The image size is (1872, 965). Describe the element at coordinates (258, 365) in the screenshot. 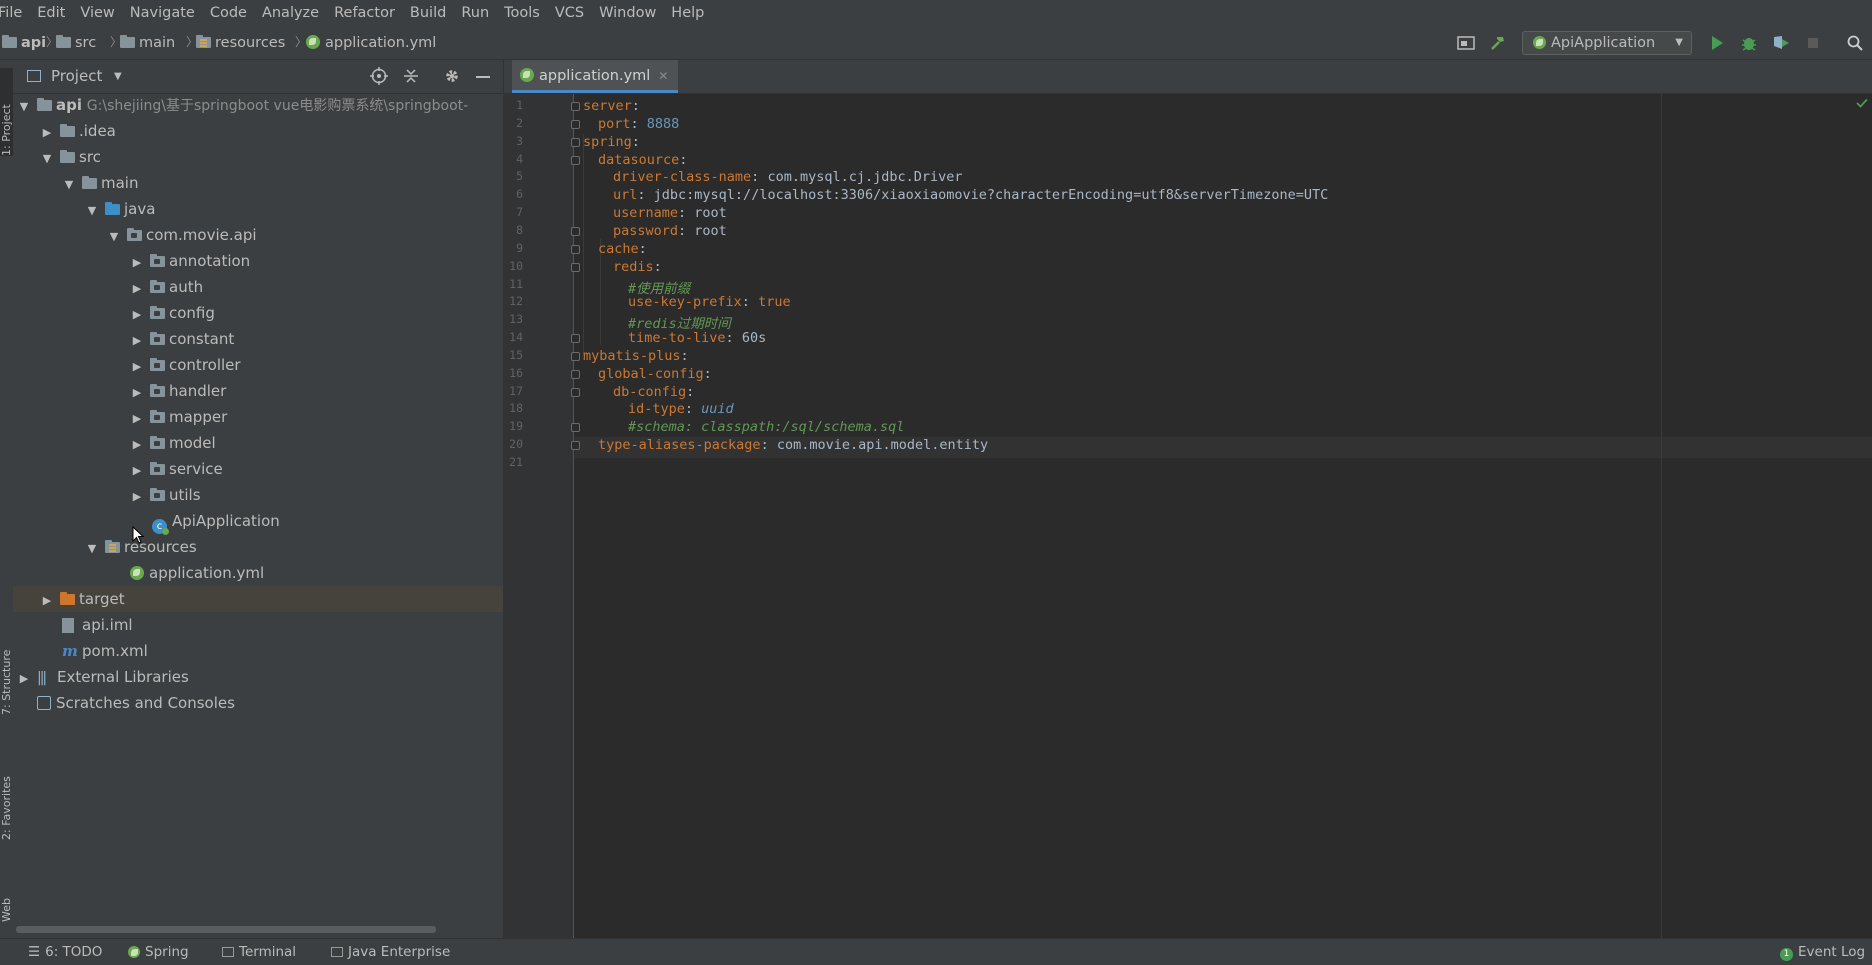

I see `tree-item-controller: ▶ controller` at that location.